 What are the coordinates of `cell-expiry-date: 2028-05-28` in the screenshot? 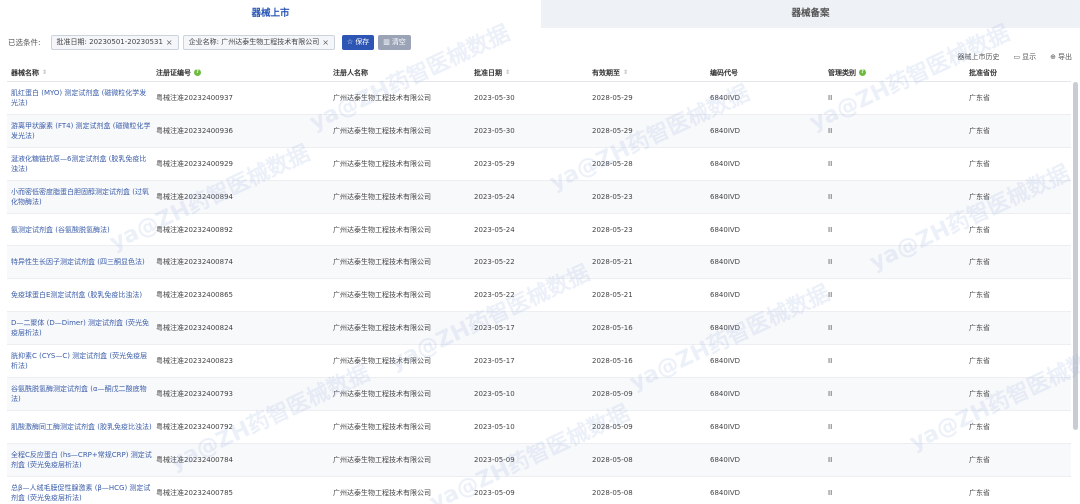 It's located at (612, 163).